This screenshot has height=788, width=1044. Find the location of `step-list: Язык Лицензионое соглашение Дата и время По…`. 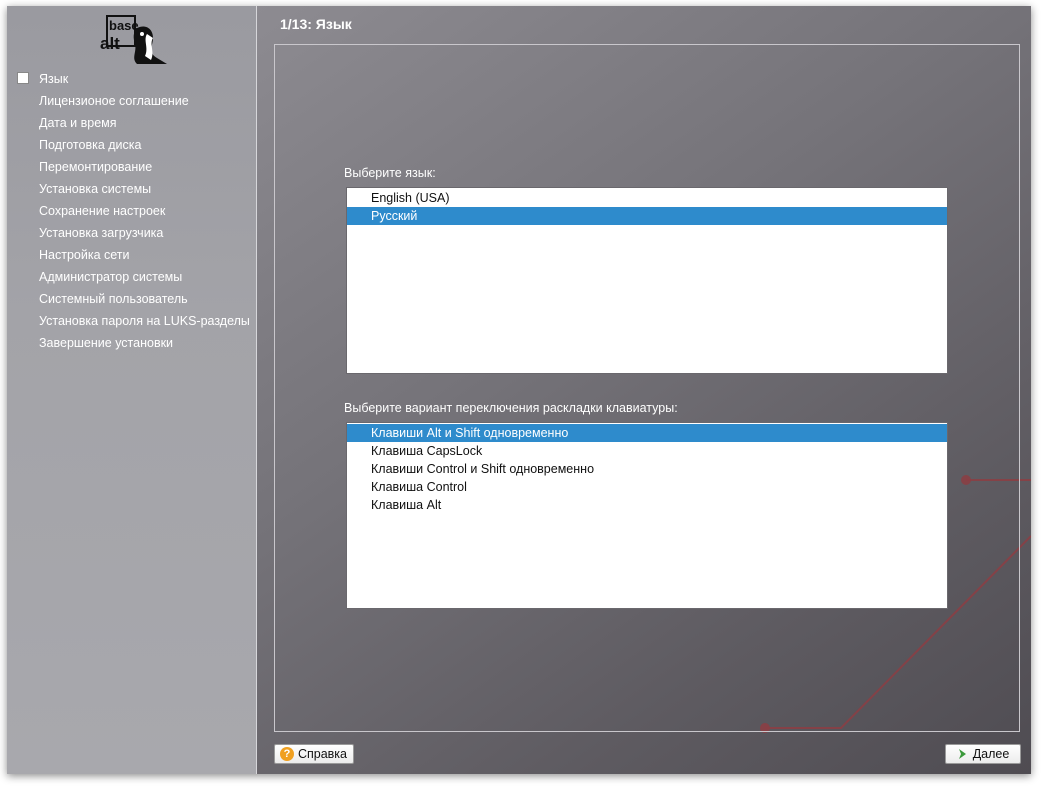

step-list: Язык Лицензионое соглашение Дата и время По… is located at coordinates (132, 211).